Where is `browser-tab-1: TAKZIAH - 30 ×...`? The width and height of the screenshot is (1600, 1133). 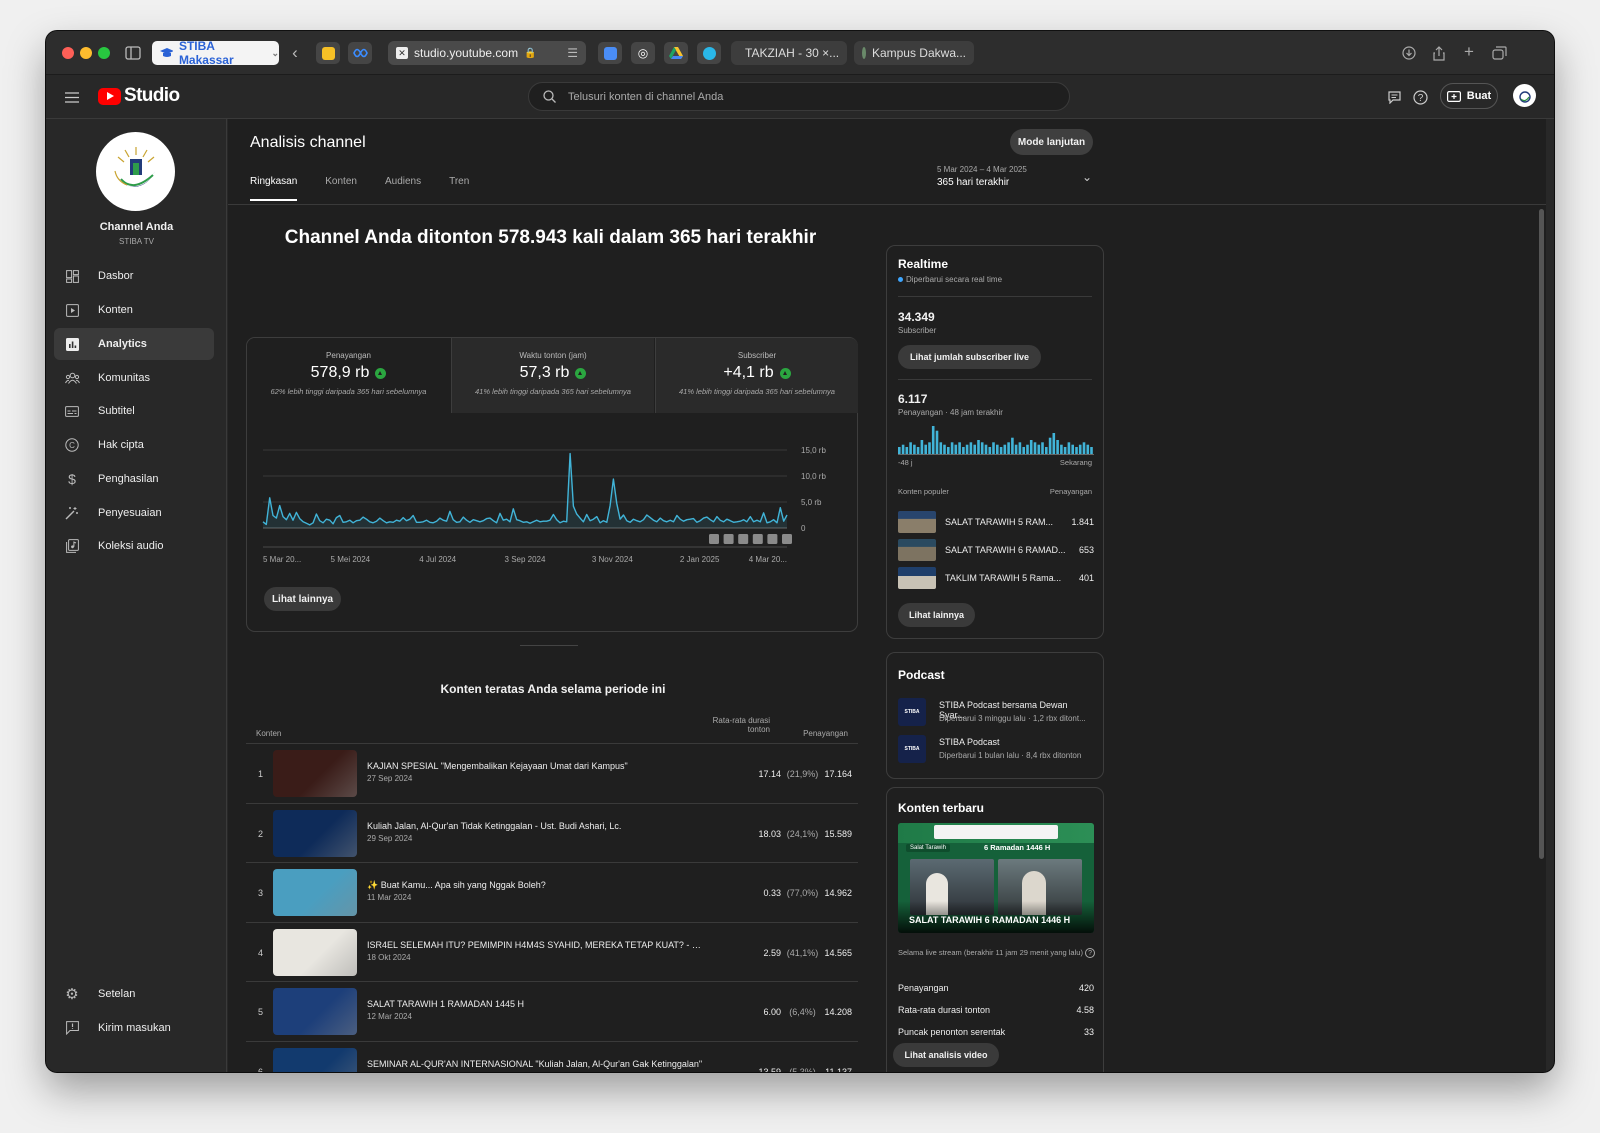 browser-tab-1: TAKZIAH - 30 ×... is located at coordinates (789, 53).